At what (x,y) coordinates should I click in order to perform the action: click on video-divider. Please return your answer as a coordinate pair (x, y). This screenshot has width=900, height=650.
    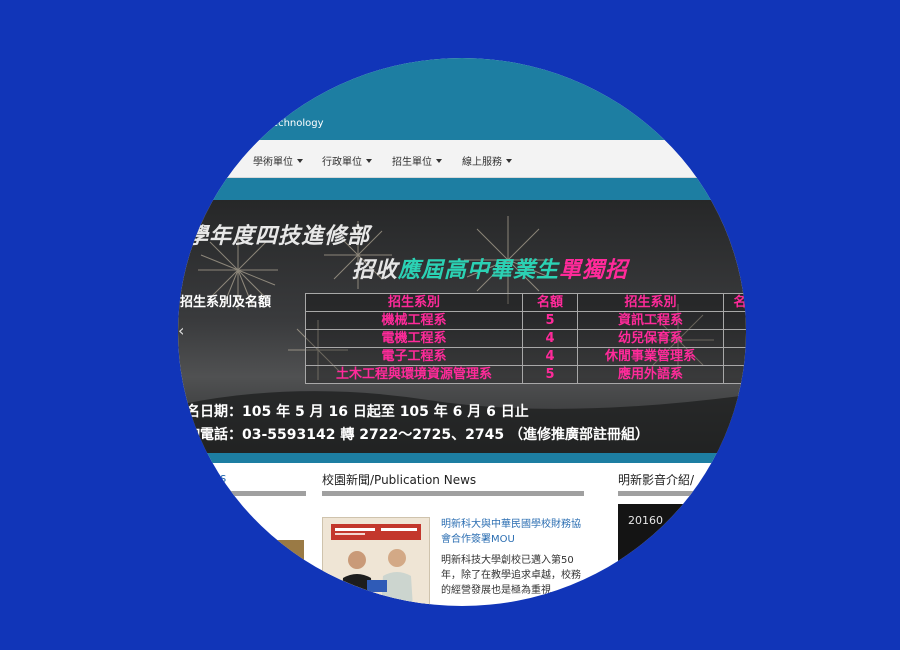
    Looking at the image, I should click on (682, 493).